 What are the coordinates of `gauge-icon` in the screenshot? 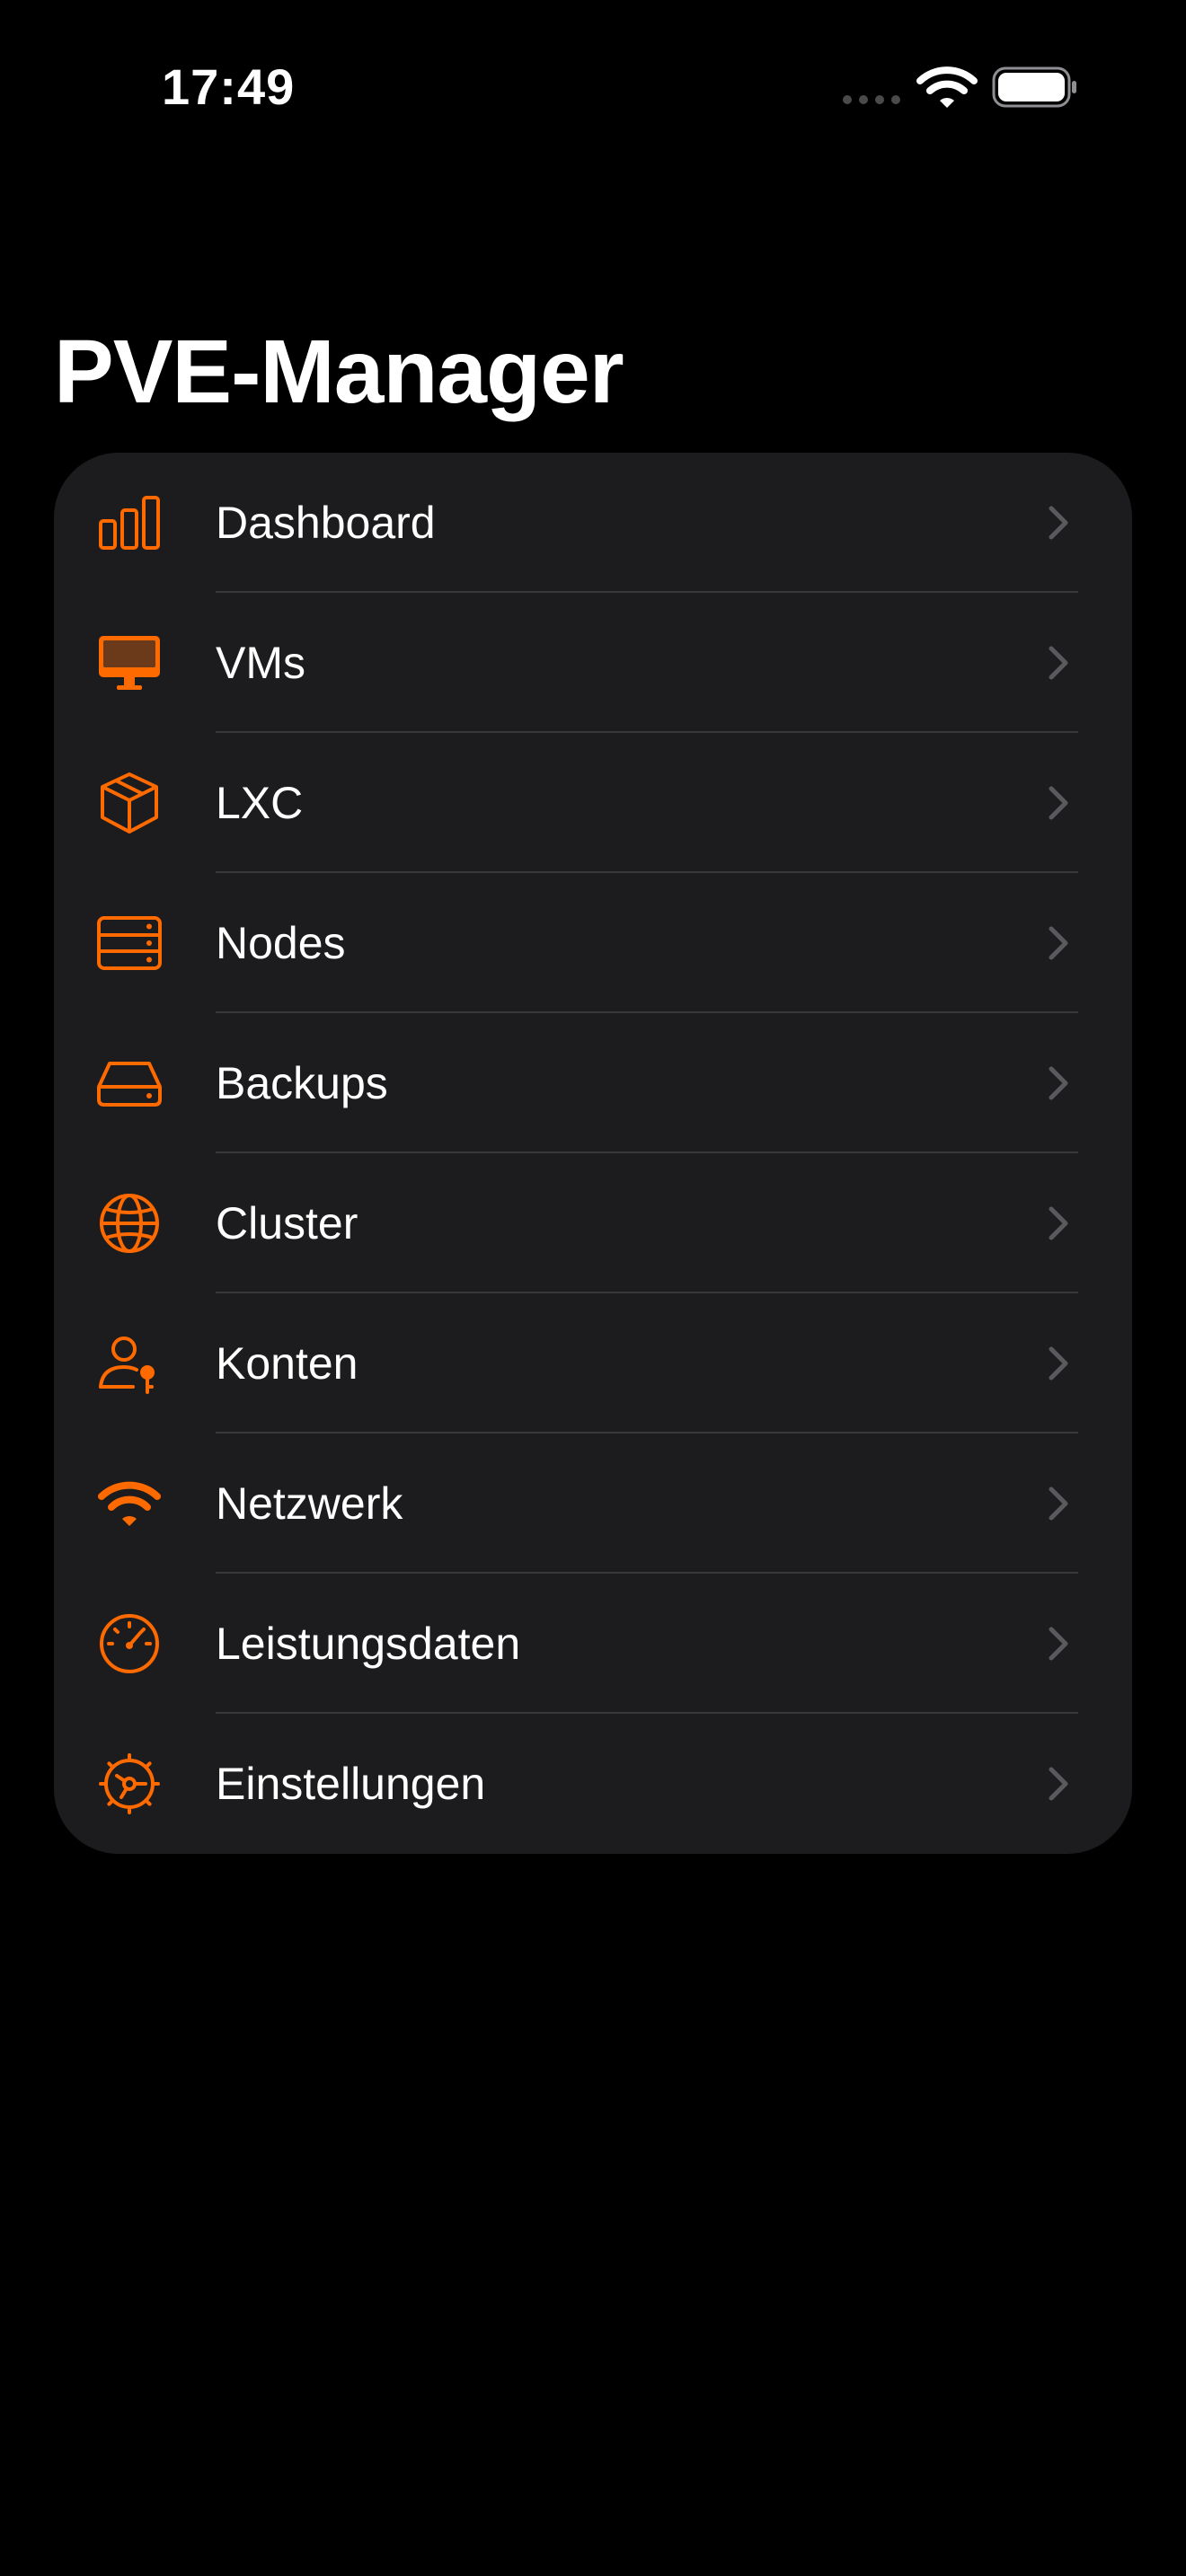 It's located at (129, 1643).